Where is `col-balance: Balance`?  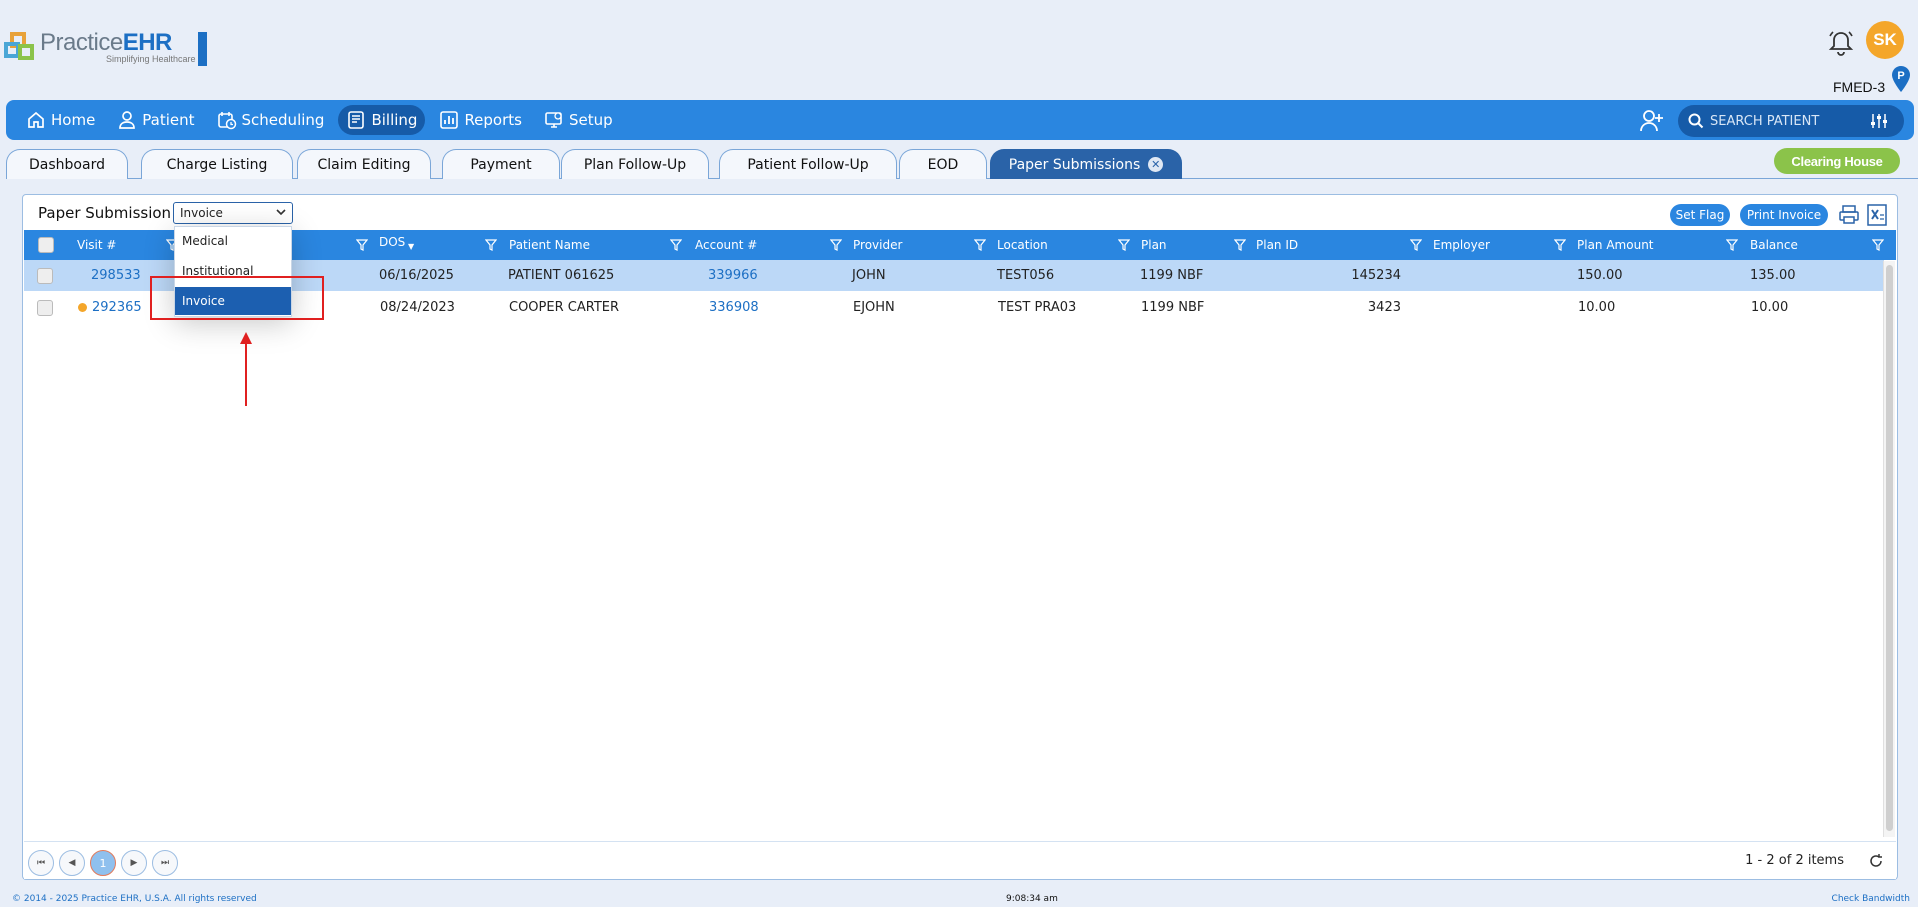
col-balance: Balance is located at coordinates (1774, 245).